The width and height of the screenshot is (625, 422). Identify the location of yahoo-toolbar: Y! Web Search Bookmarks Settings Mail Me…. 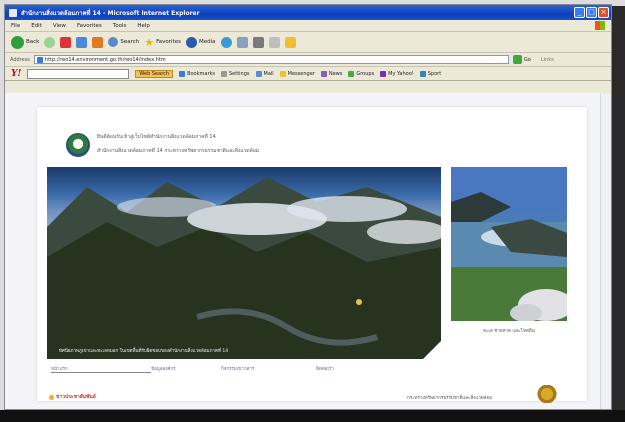
(308, 74).